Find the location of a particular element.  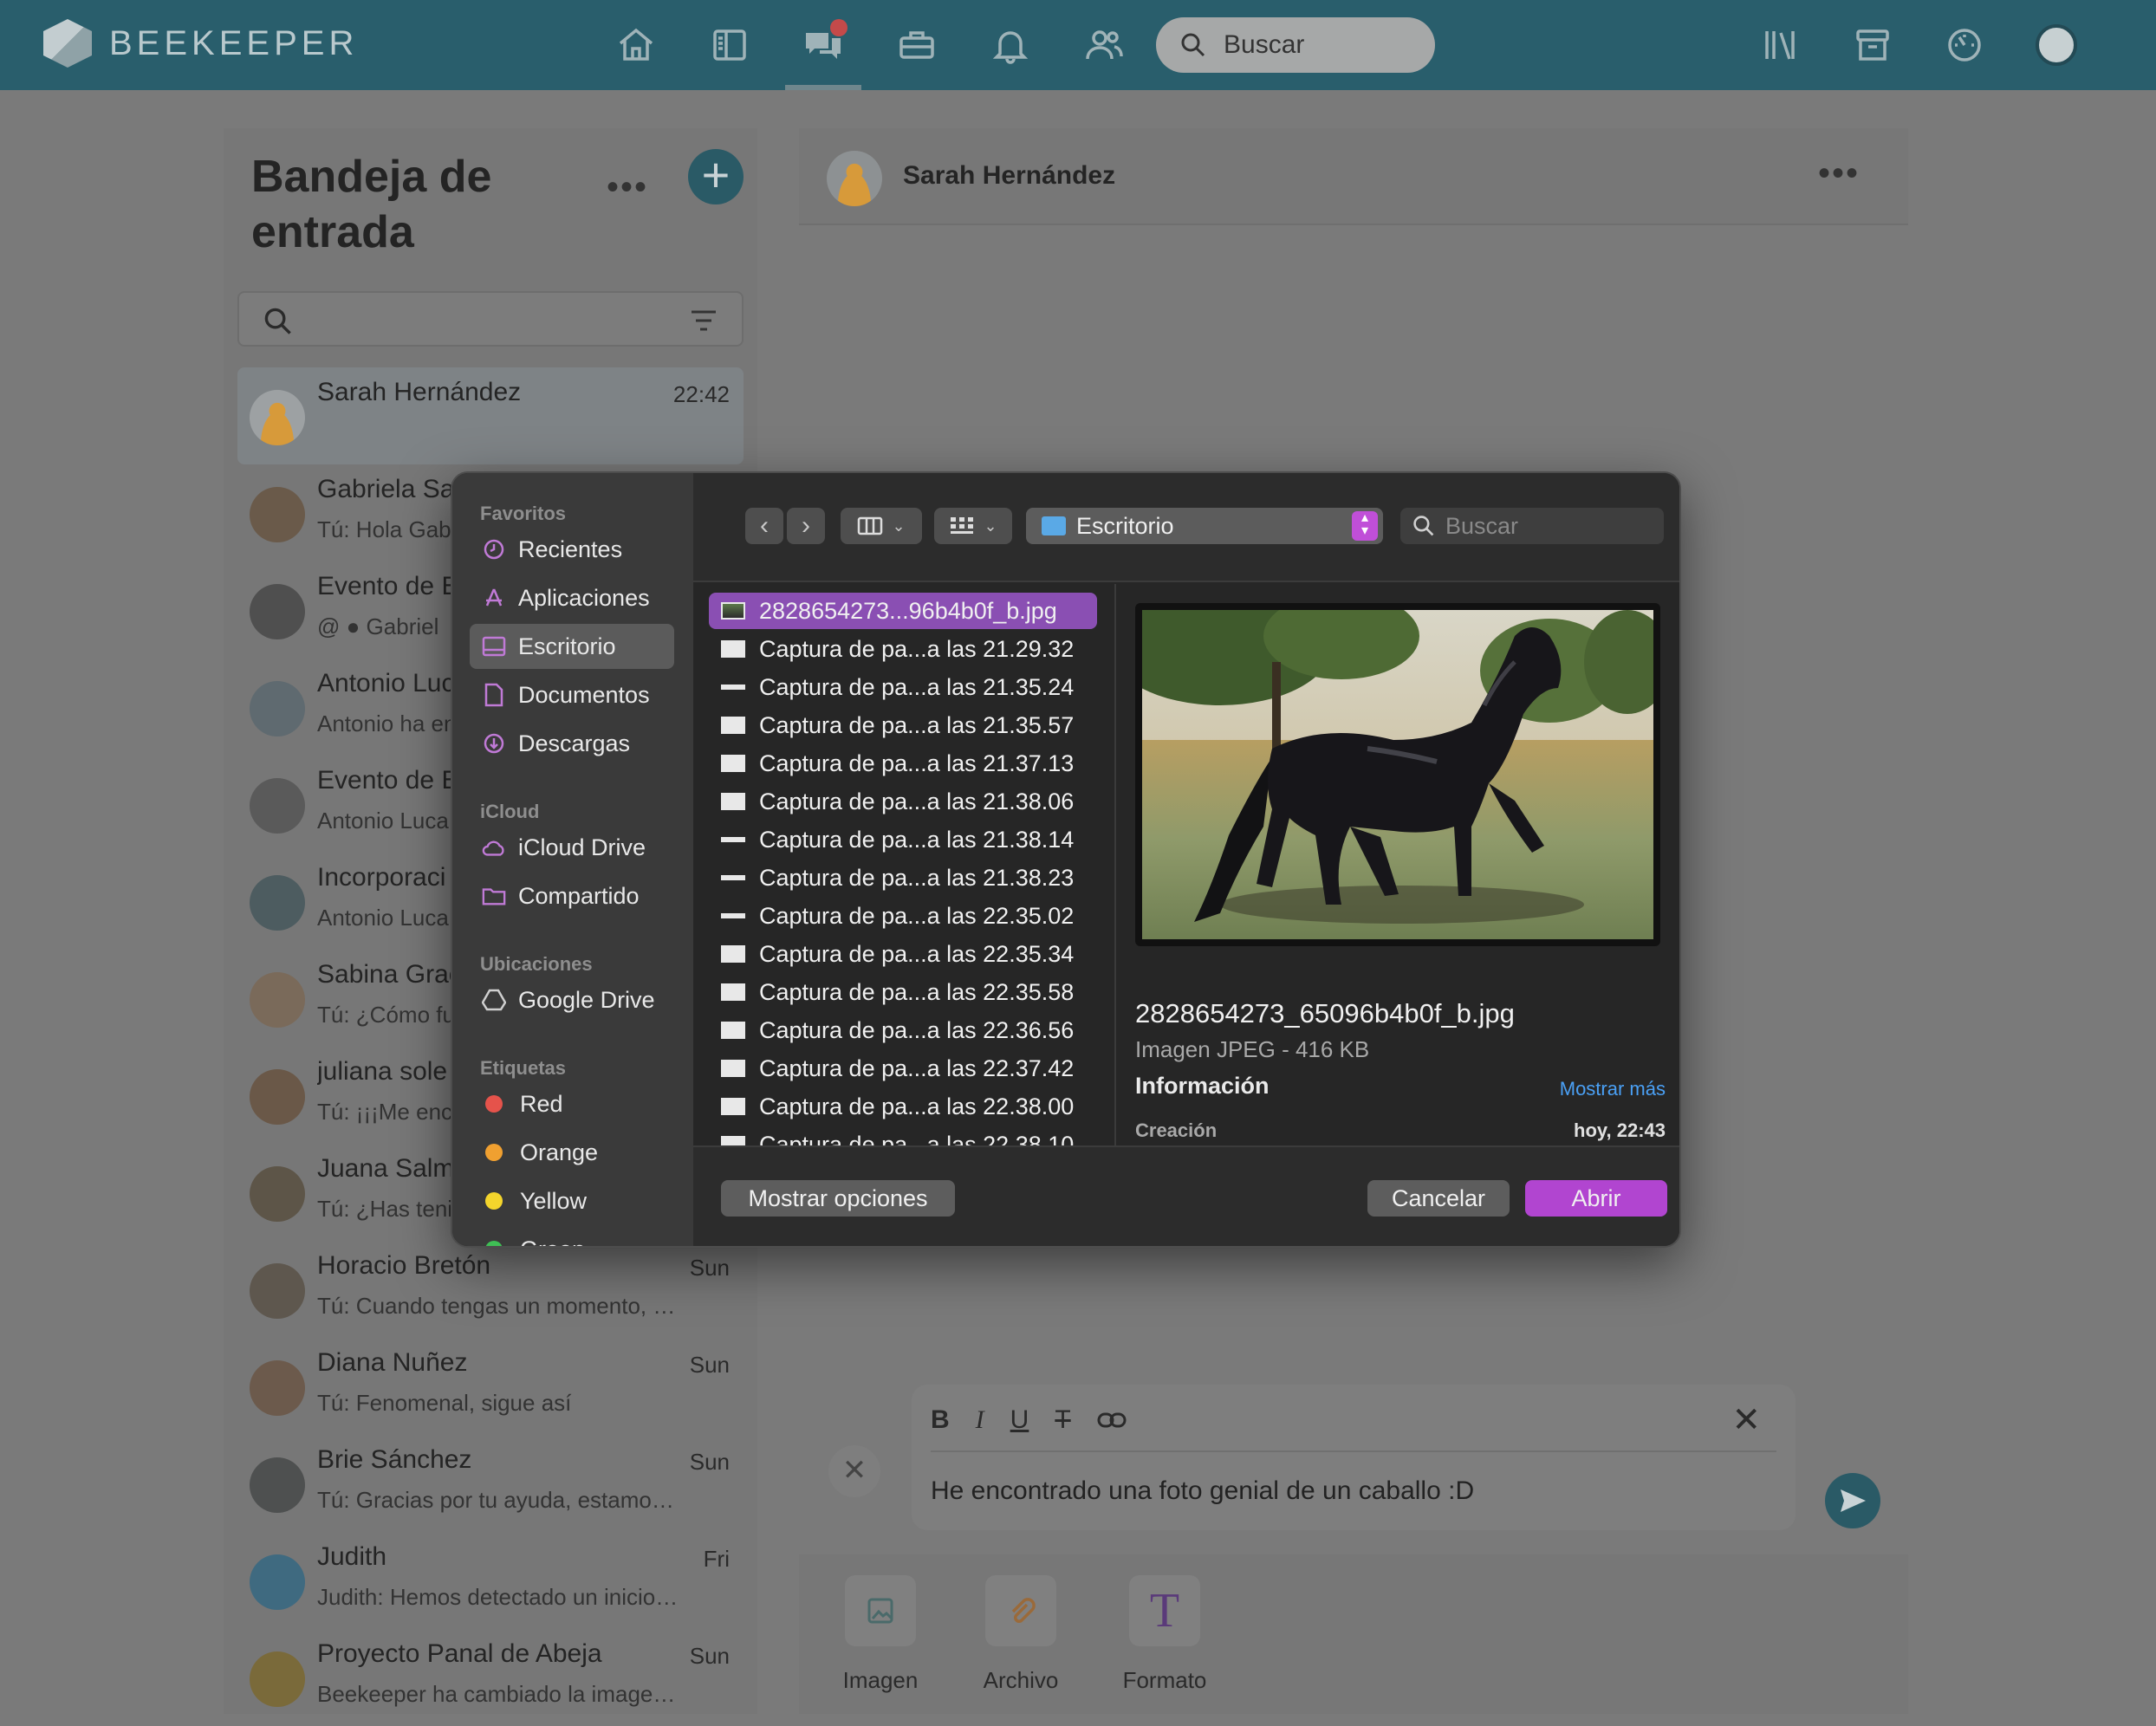

conversation-item: Diana Nuñez Sun Tú: Fenomenal, sigue así is located at coordinates (490, 1386).